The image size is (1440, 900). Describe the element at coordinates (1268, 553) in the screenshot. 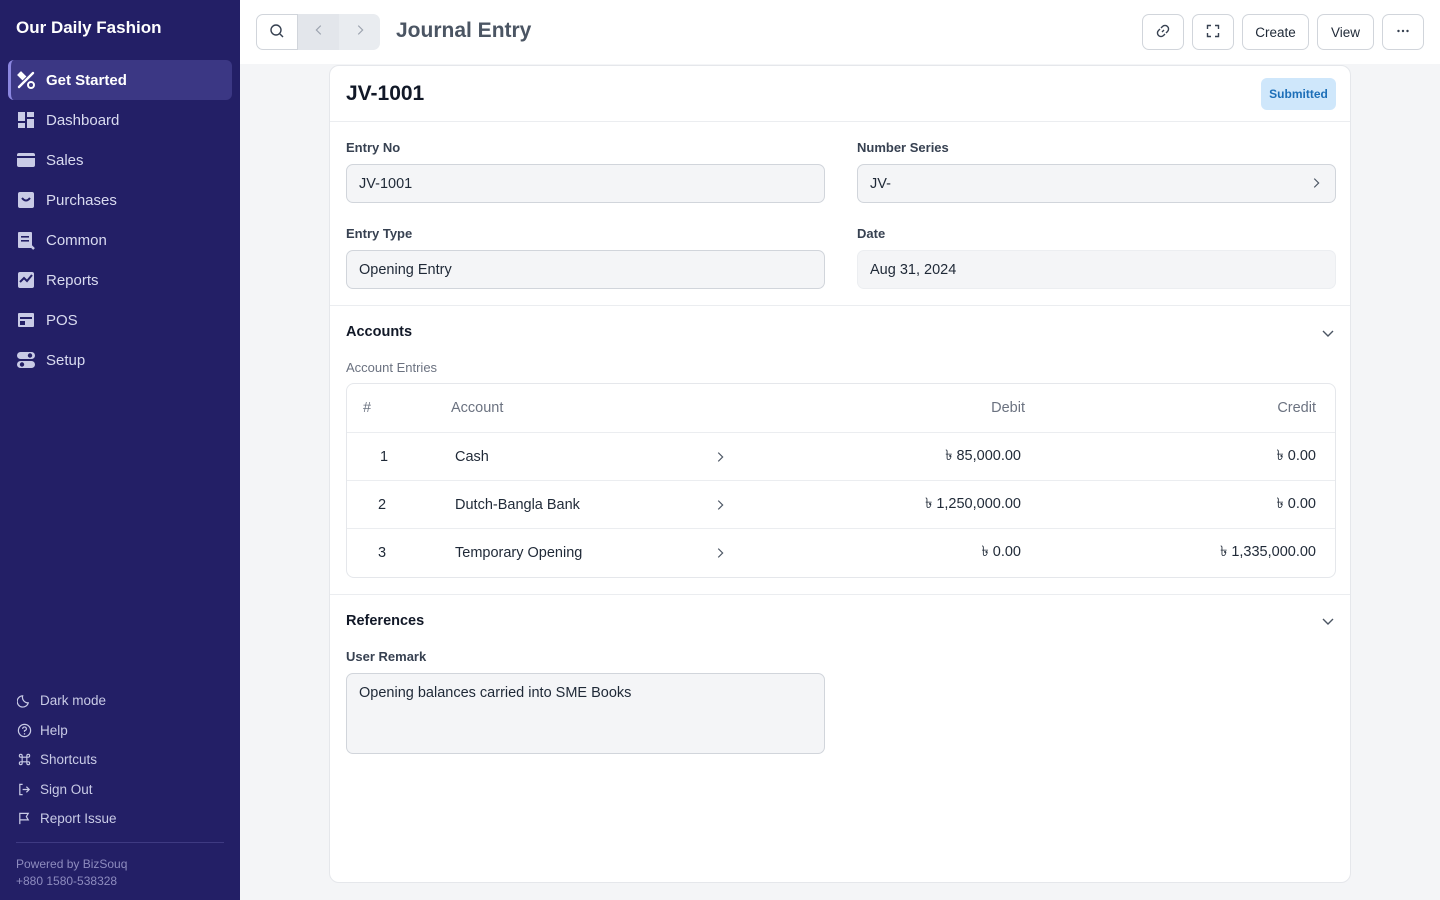

I see `row-credit: ৳ 1,335,000.00` at that location.